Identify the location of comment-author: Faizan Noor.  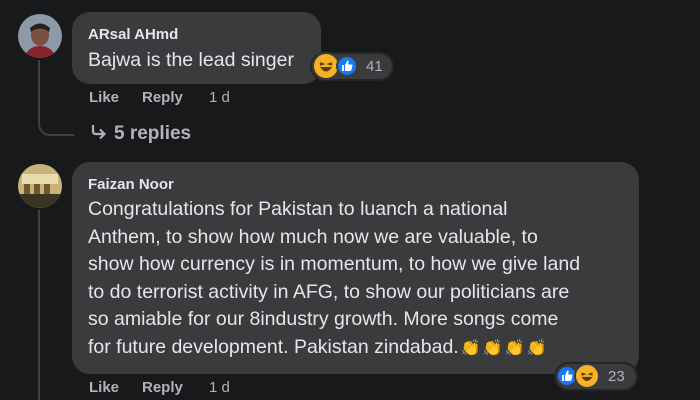
(131, 184).